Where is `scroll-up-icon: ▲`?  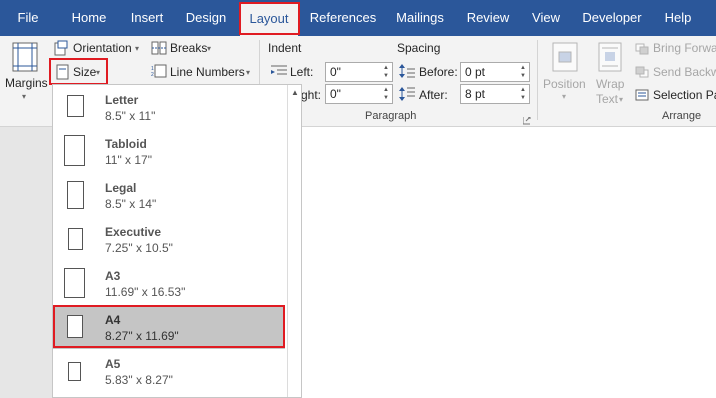 scroll-up-icon: ▲ is located at coordinates (295, 93).